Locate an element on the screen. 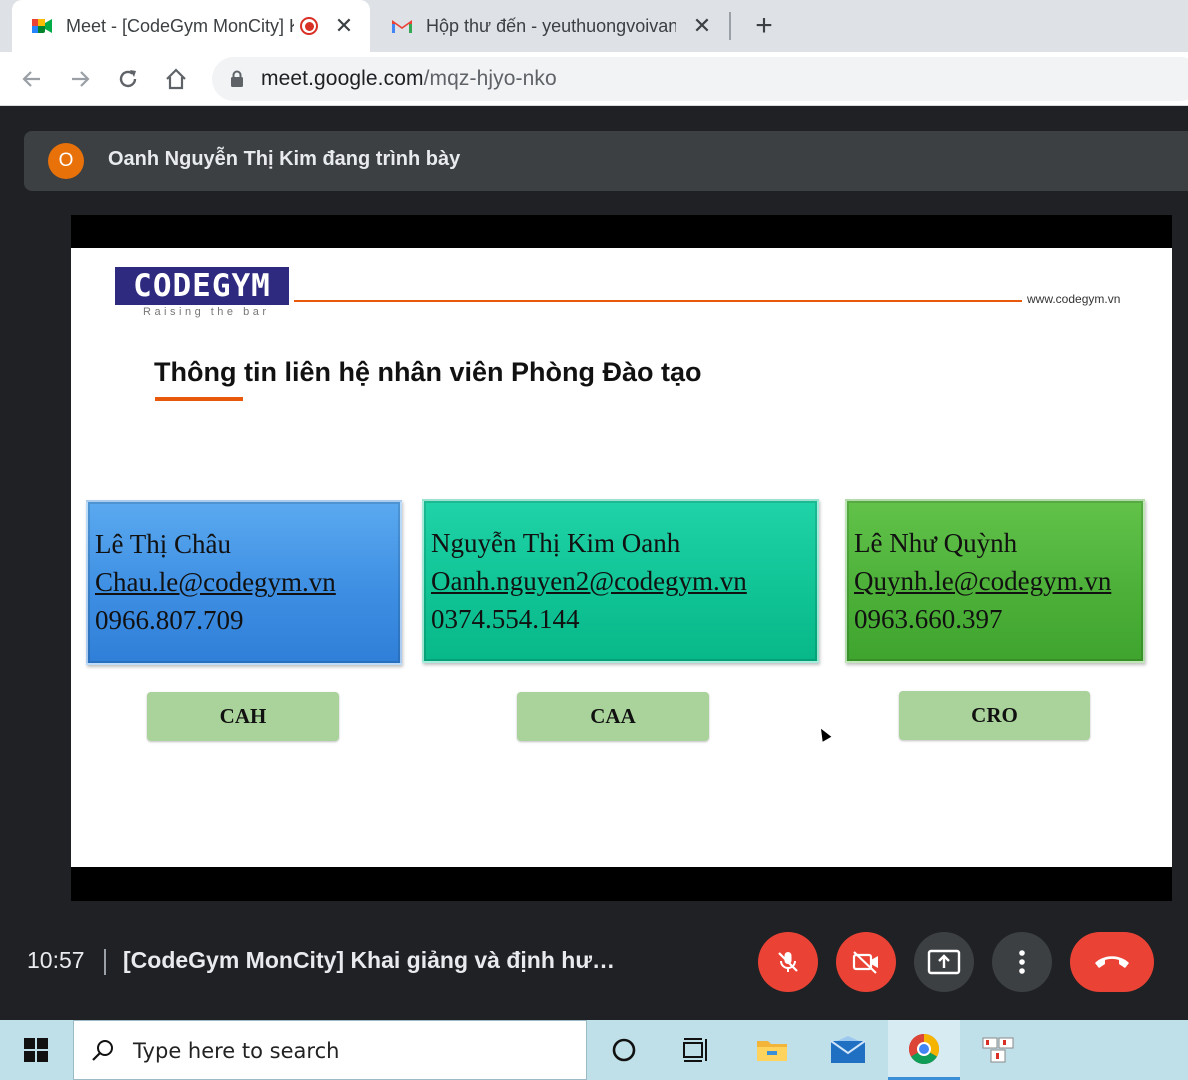  website-label: www.codegym.vn is located at coordinates (1074, 299).